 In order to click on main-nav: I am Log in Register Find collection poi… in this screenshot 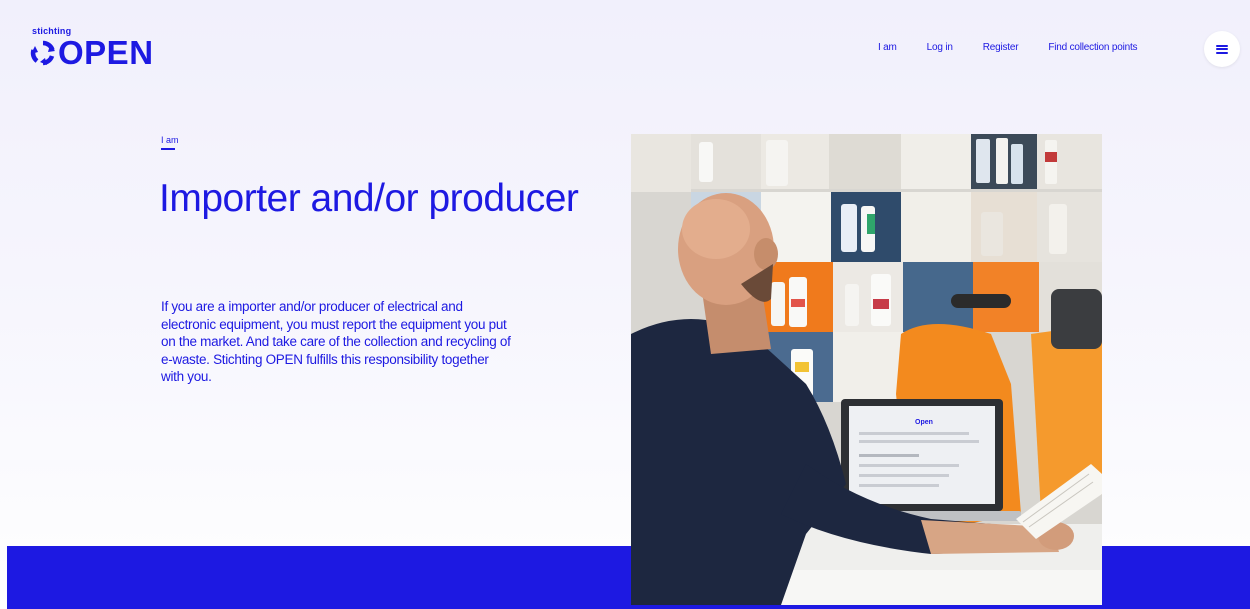, I will do `click(1022, 47)`.